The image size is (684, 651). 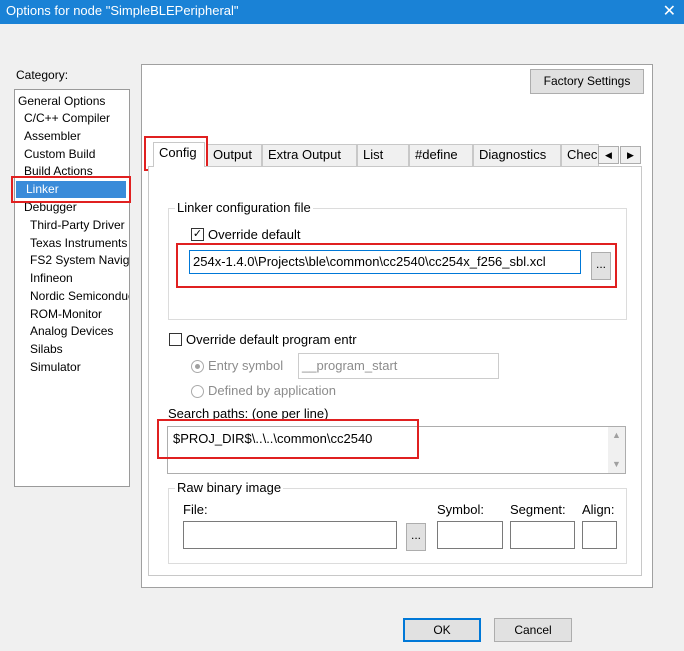 I want to click on raw-binary-group-label: Raw binary image, so click(x=229, y=487).